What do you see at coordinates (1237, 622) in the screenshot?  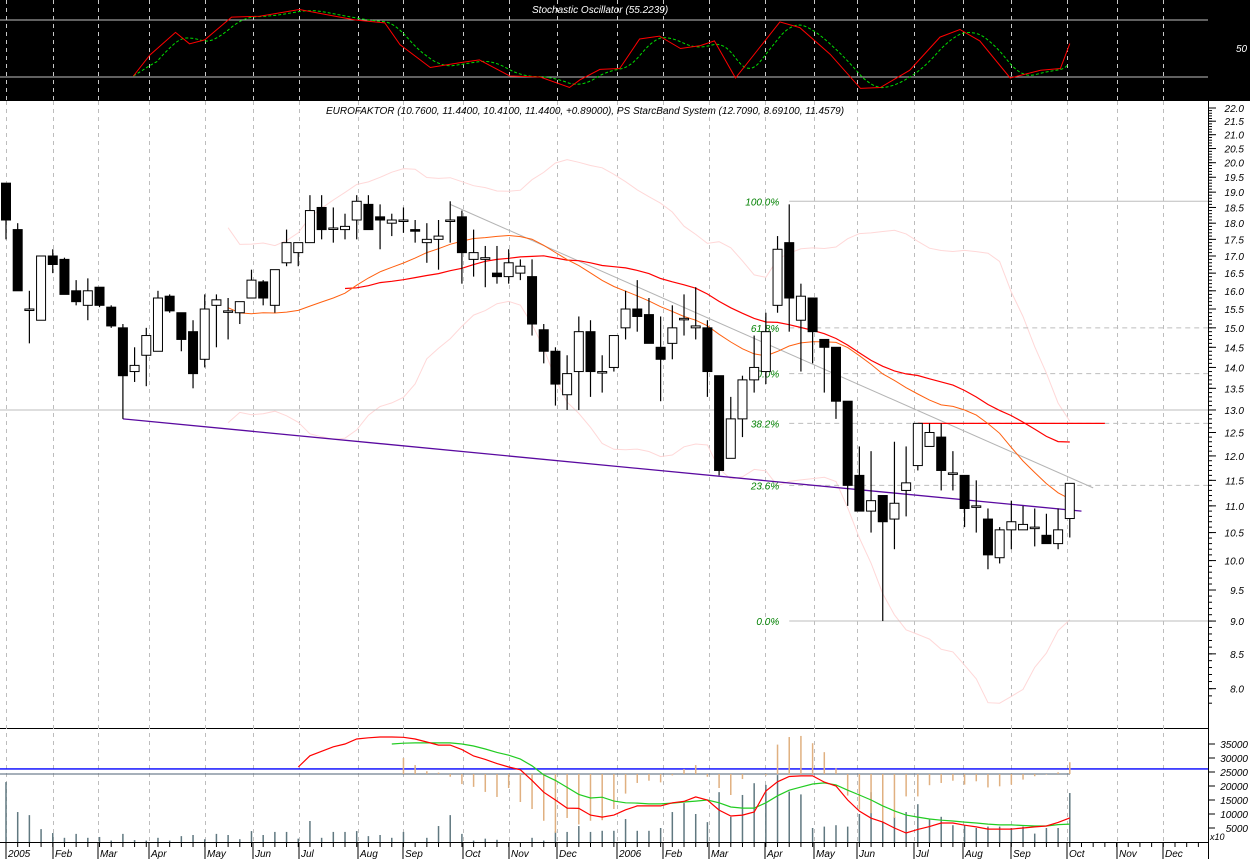 I see `price-axis-label: 9.0` at bounding box center [1237, 622].